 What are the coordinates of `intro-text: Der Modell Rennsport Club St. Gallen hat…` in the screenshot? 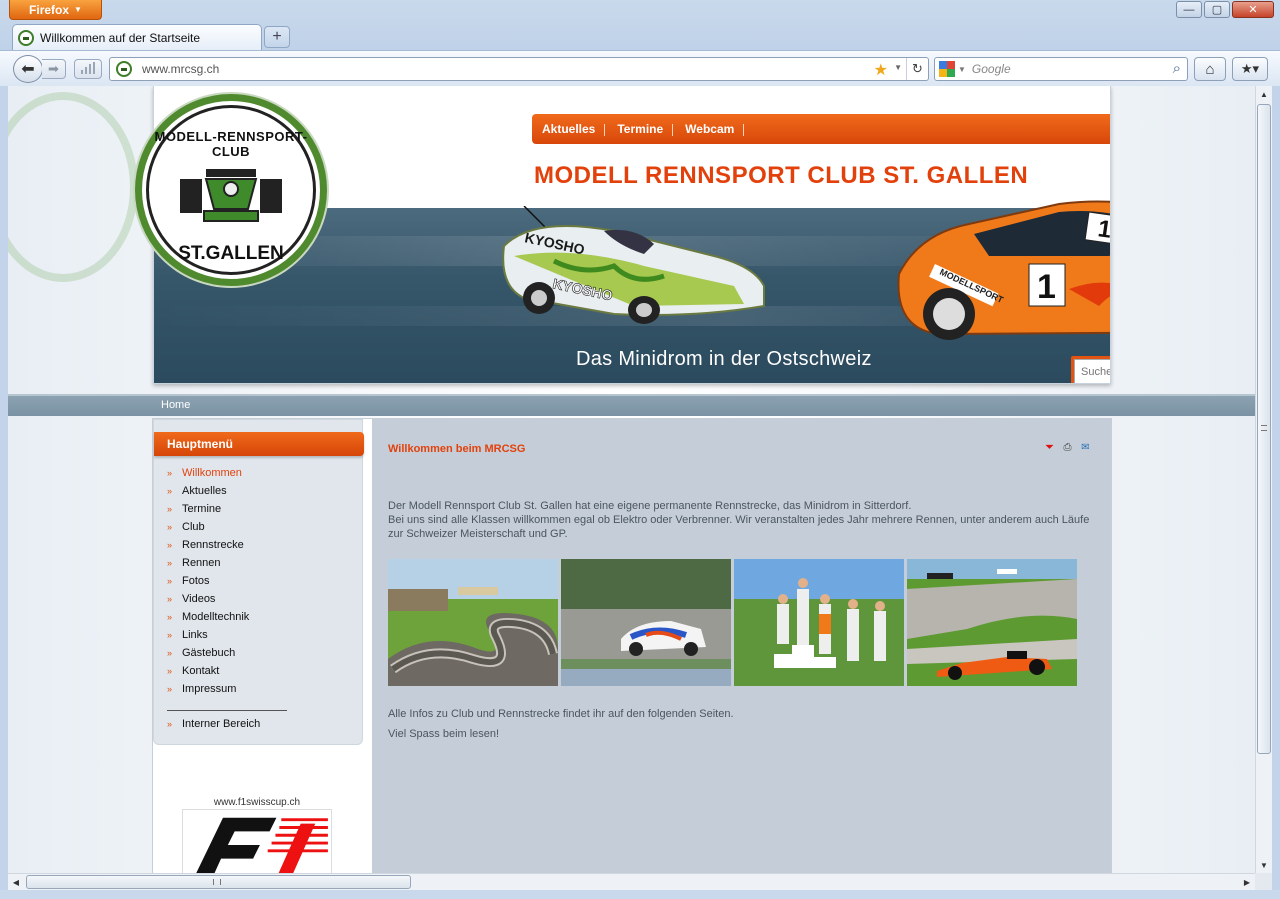 It's located at (744, 520).